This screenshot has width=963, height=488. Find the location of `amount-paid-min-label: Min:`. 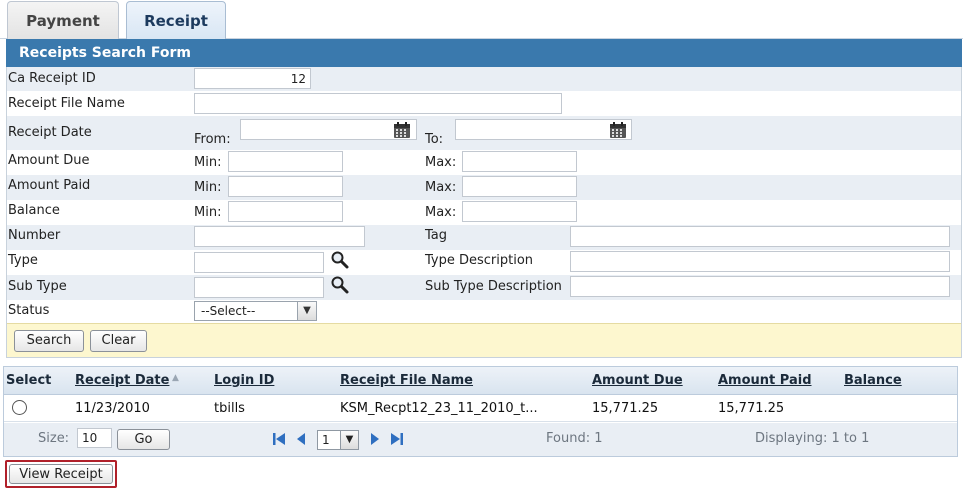

amount-paid-min-label: Min: is located at coordinates (208, 187).